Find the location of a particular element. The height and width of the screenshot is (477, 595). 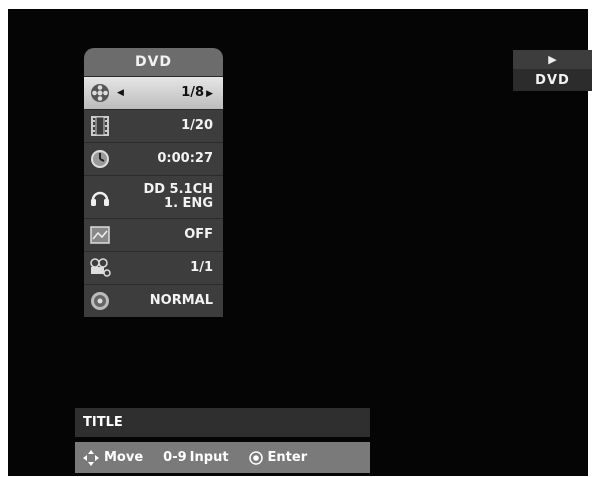

enter-button-icon is located at coordinates (255, 457).